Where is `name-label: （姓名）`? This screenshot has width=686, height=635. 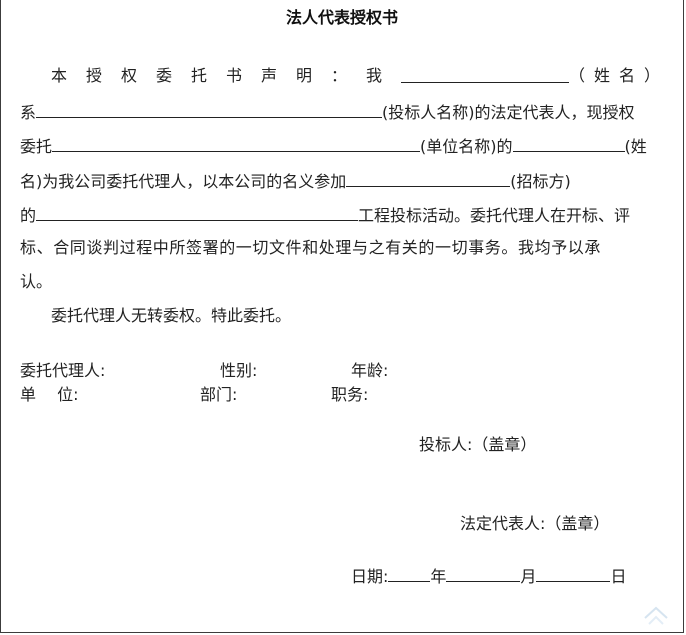
name-label: （姓名） is located at coordinates (619, 75).